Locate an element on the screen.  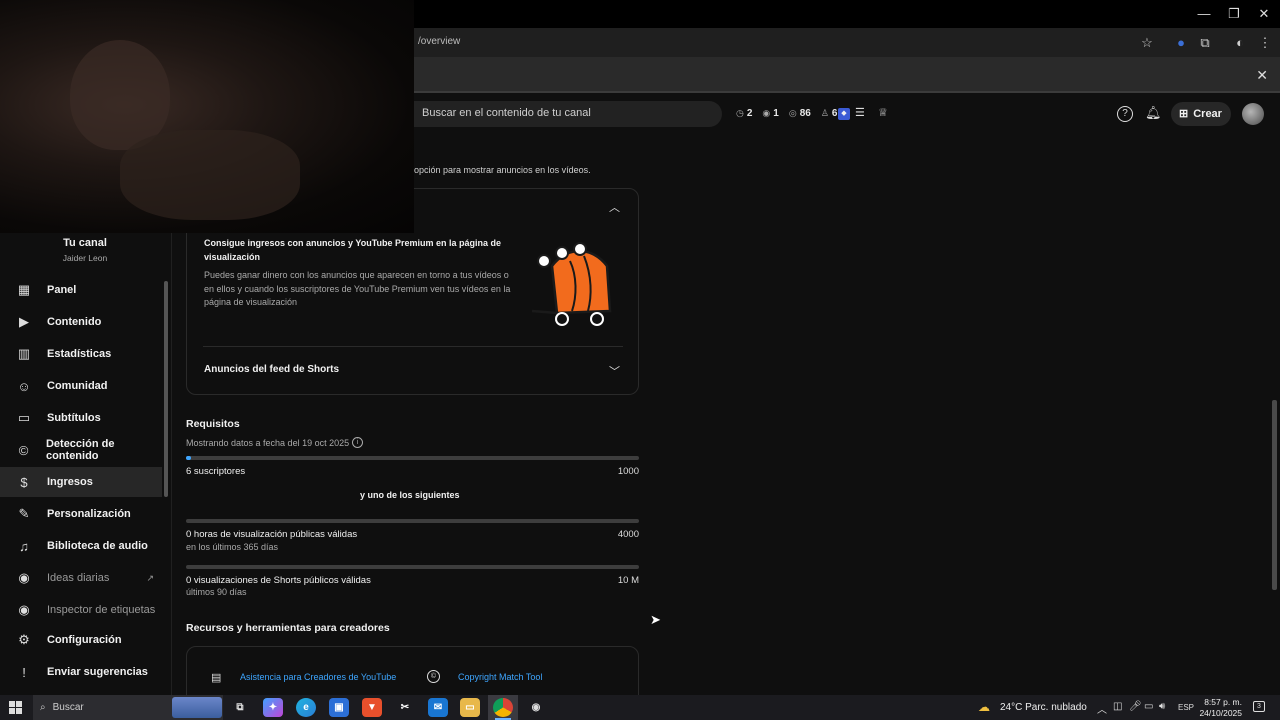
chrome-icon is located at coordinates (503, 707).